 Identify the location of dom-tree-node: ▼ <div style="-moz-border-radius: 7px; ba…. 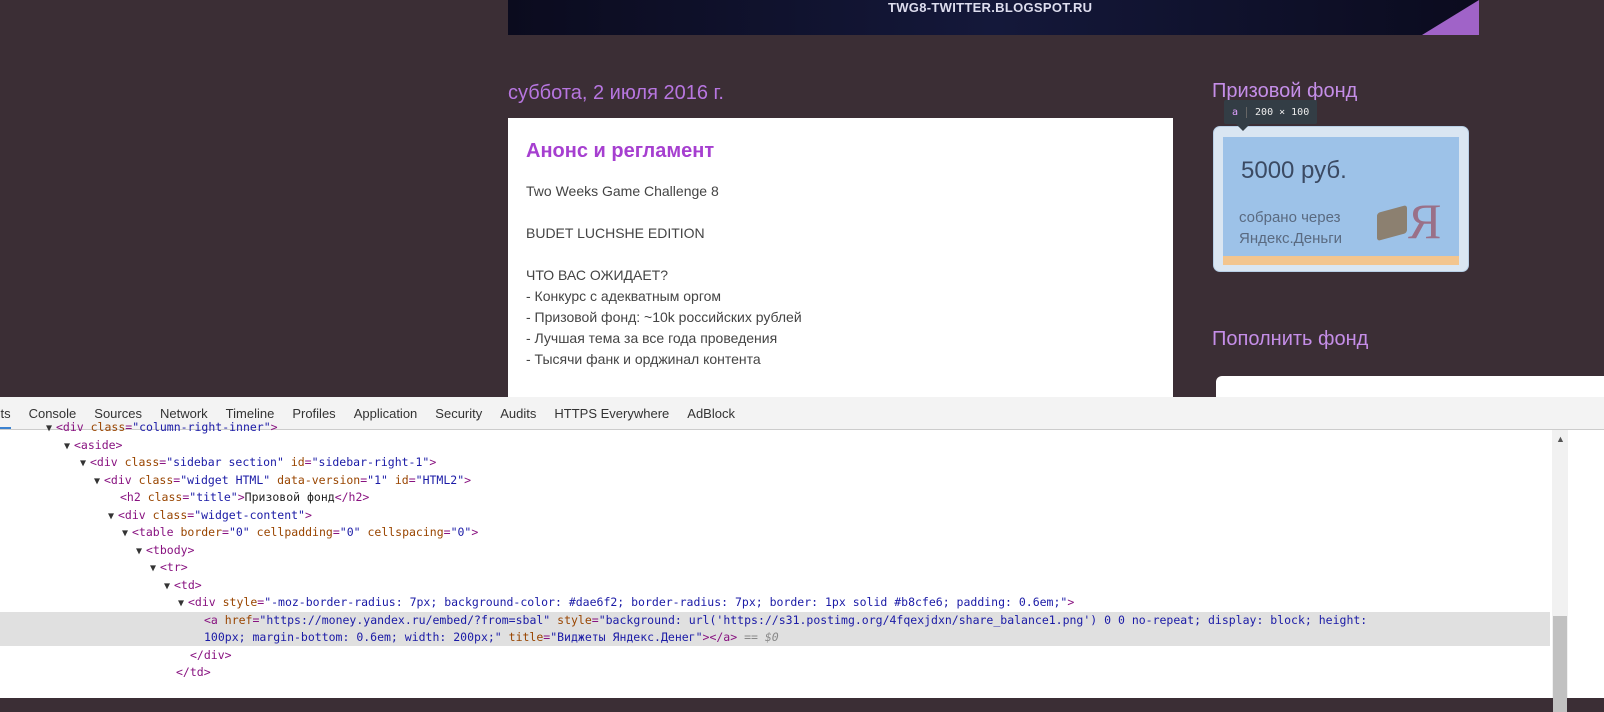
(775, 602).